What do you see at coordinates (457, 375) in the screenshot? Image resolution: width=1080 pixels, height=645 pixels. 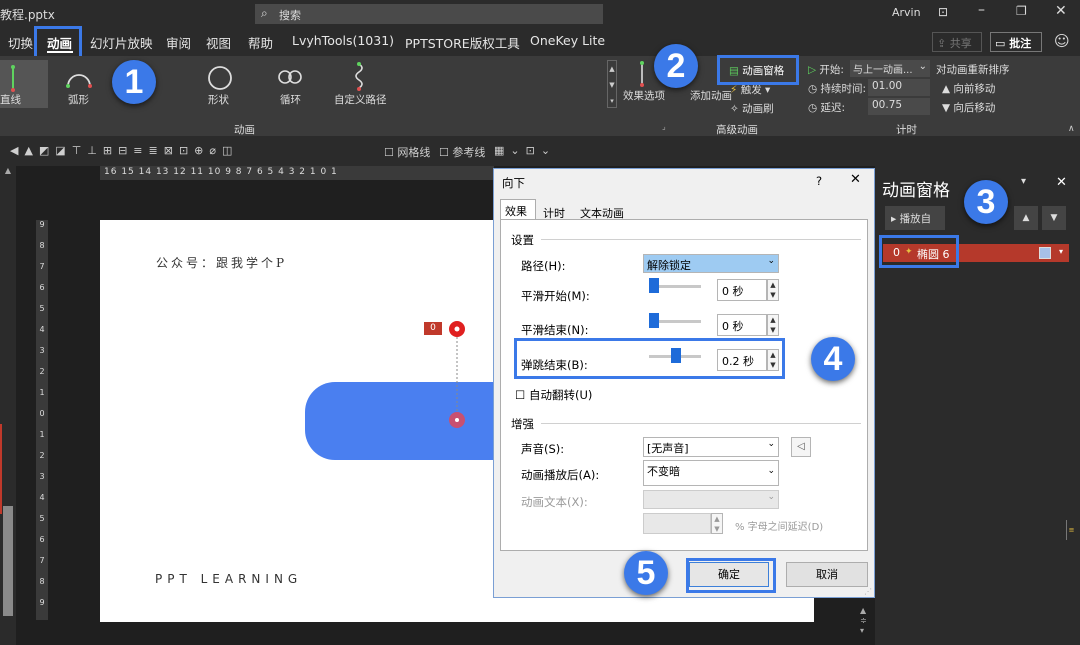 I see `motion-path-icon` at bounding box center [457, 375].